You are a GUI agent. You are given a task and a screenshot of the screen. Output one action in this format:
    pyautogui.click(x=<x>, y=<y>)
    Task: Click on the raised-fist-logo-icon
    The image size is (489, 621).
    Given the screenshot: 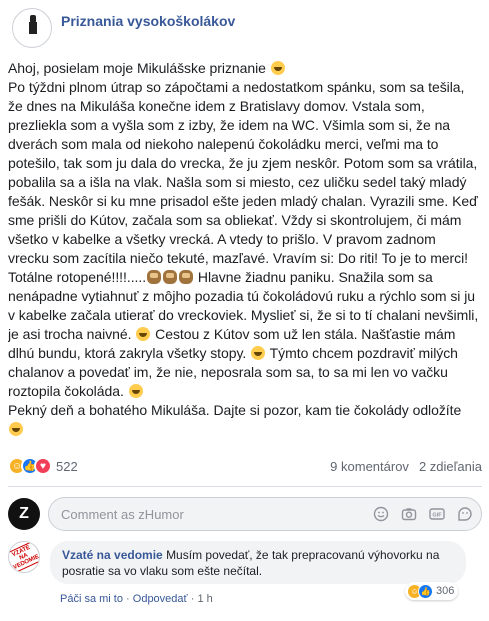 What is the action you would take?
    pyautogui.click(x=33, y=24)
    